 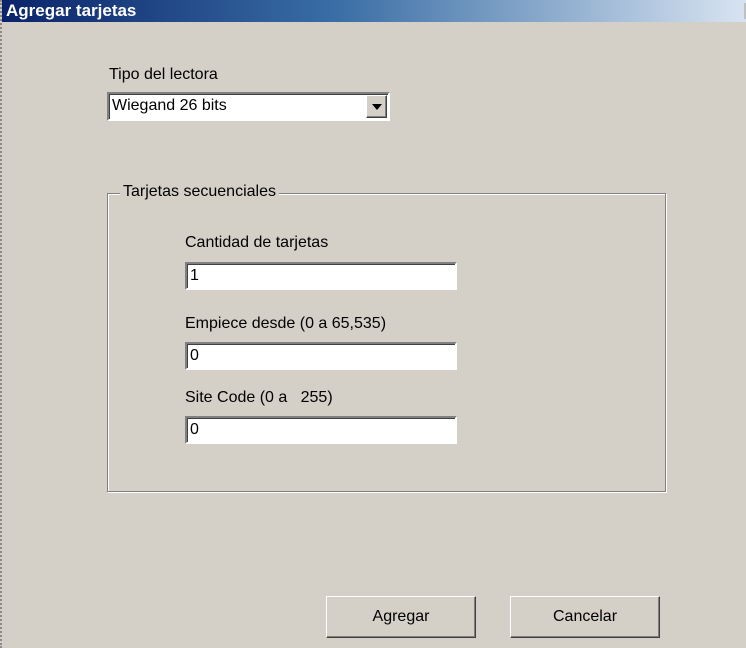 I want to click on reader-type-value: Wiegand 26 bits, so click(x=169, y=105).